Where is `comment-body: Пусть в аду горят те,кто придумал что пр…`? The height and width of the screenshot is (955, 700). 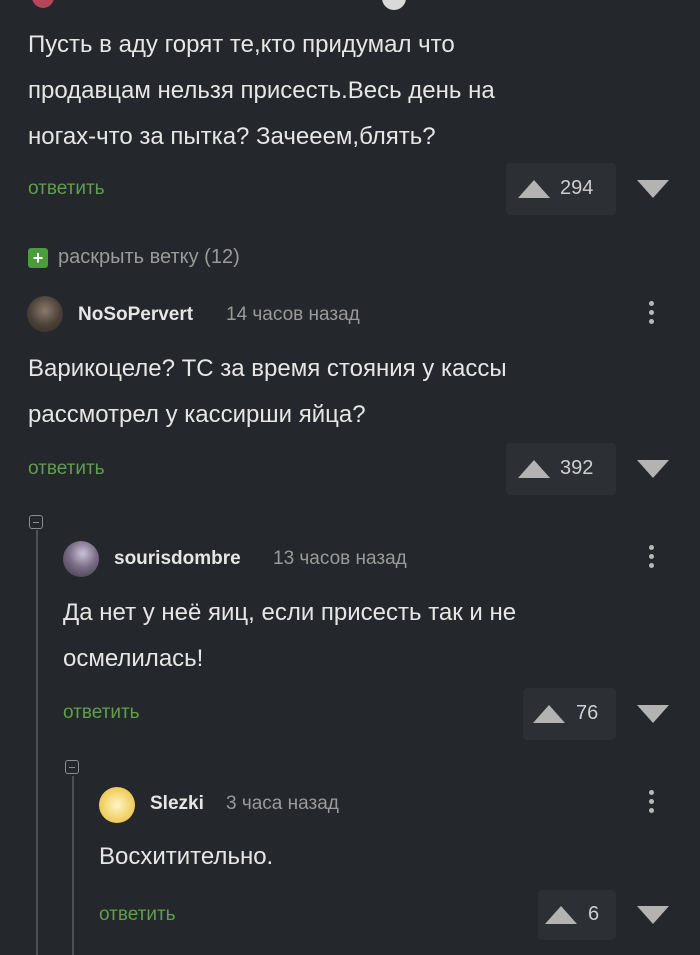
comment-body: Пусть в аду горят те,кто придумал что пр… is located at coordinates (358, 91).